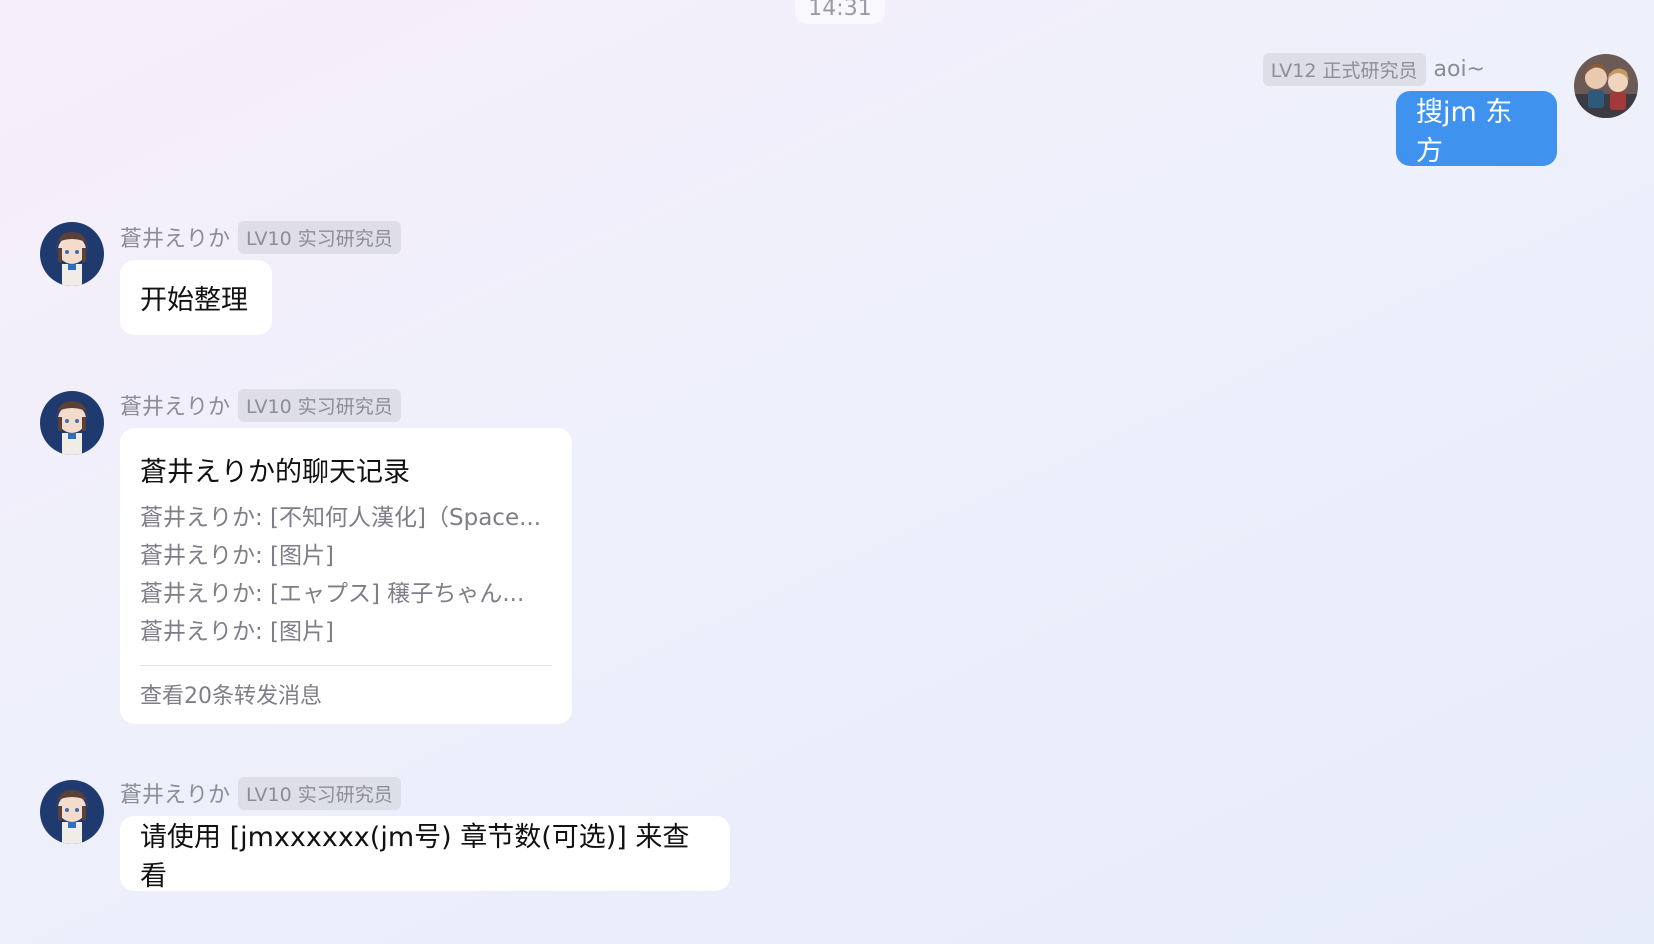 Image resolution: width=1654 pixels, height=944 pixels. I want to click on my-message-bubble: 搜jm 东方, so click(1476, 129).